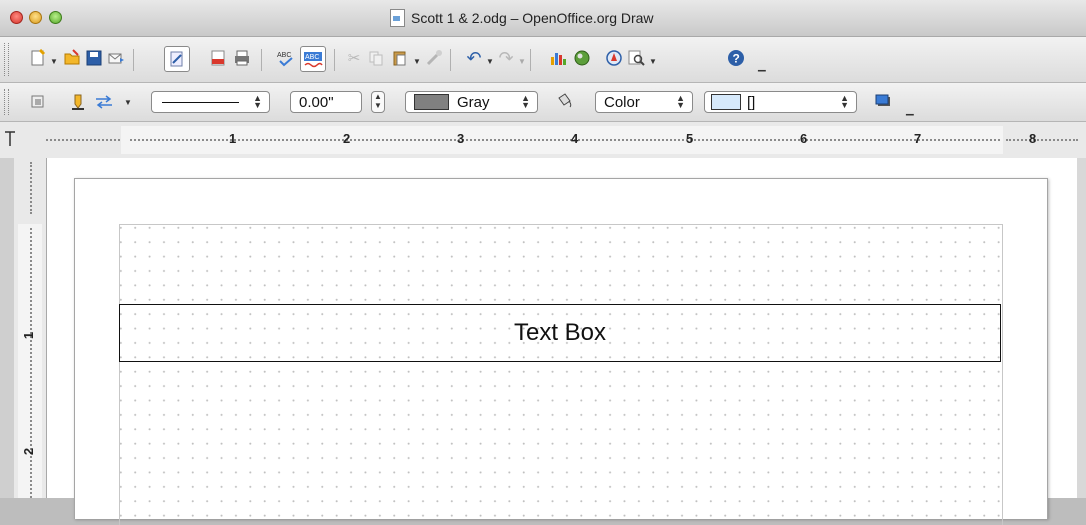  I want to click on redo-dropdown-icon: ▼, so click(522, 61).